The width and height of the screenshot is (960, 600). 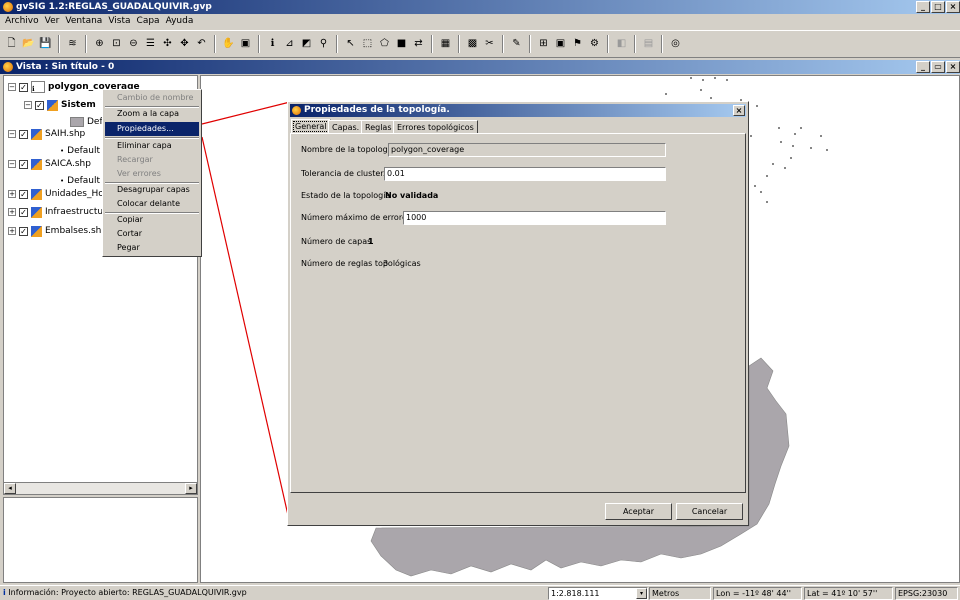 I want to click on menu-archivo: Archivo, so click(x=22, y=21).